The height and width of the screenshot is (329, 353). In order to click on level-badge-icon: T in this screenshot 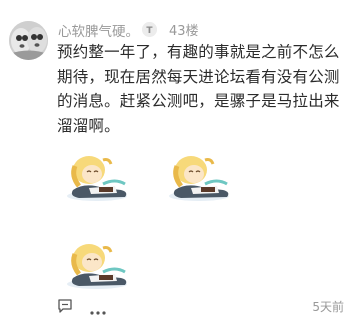, I will do `click(149, 29)`.